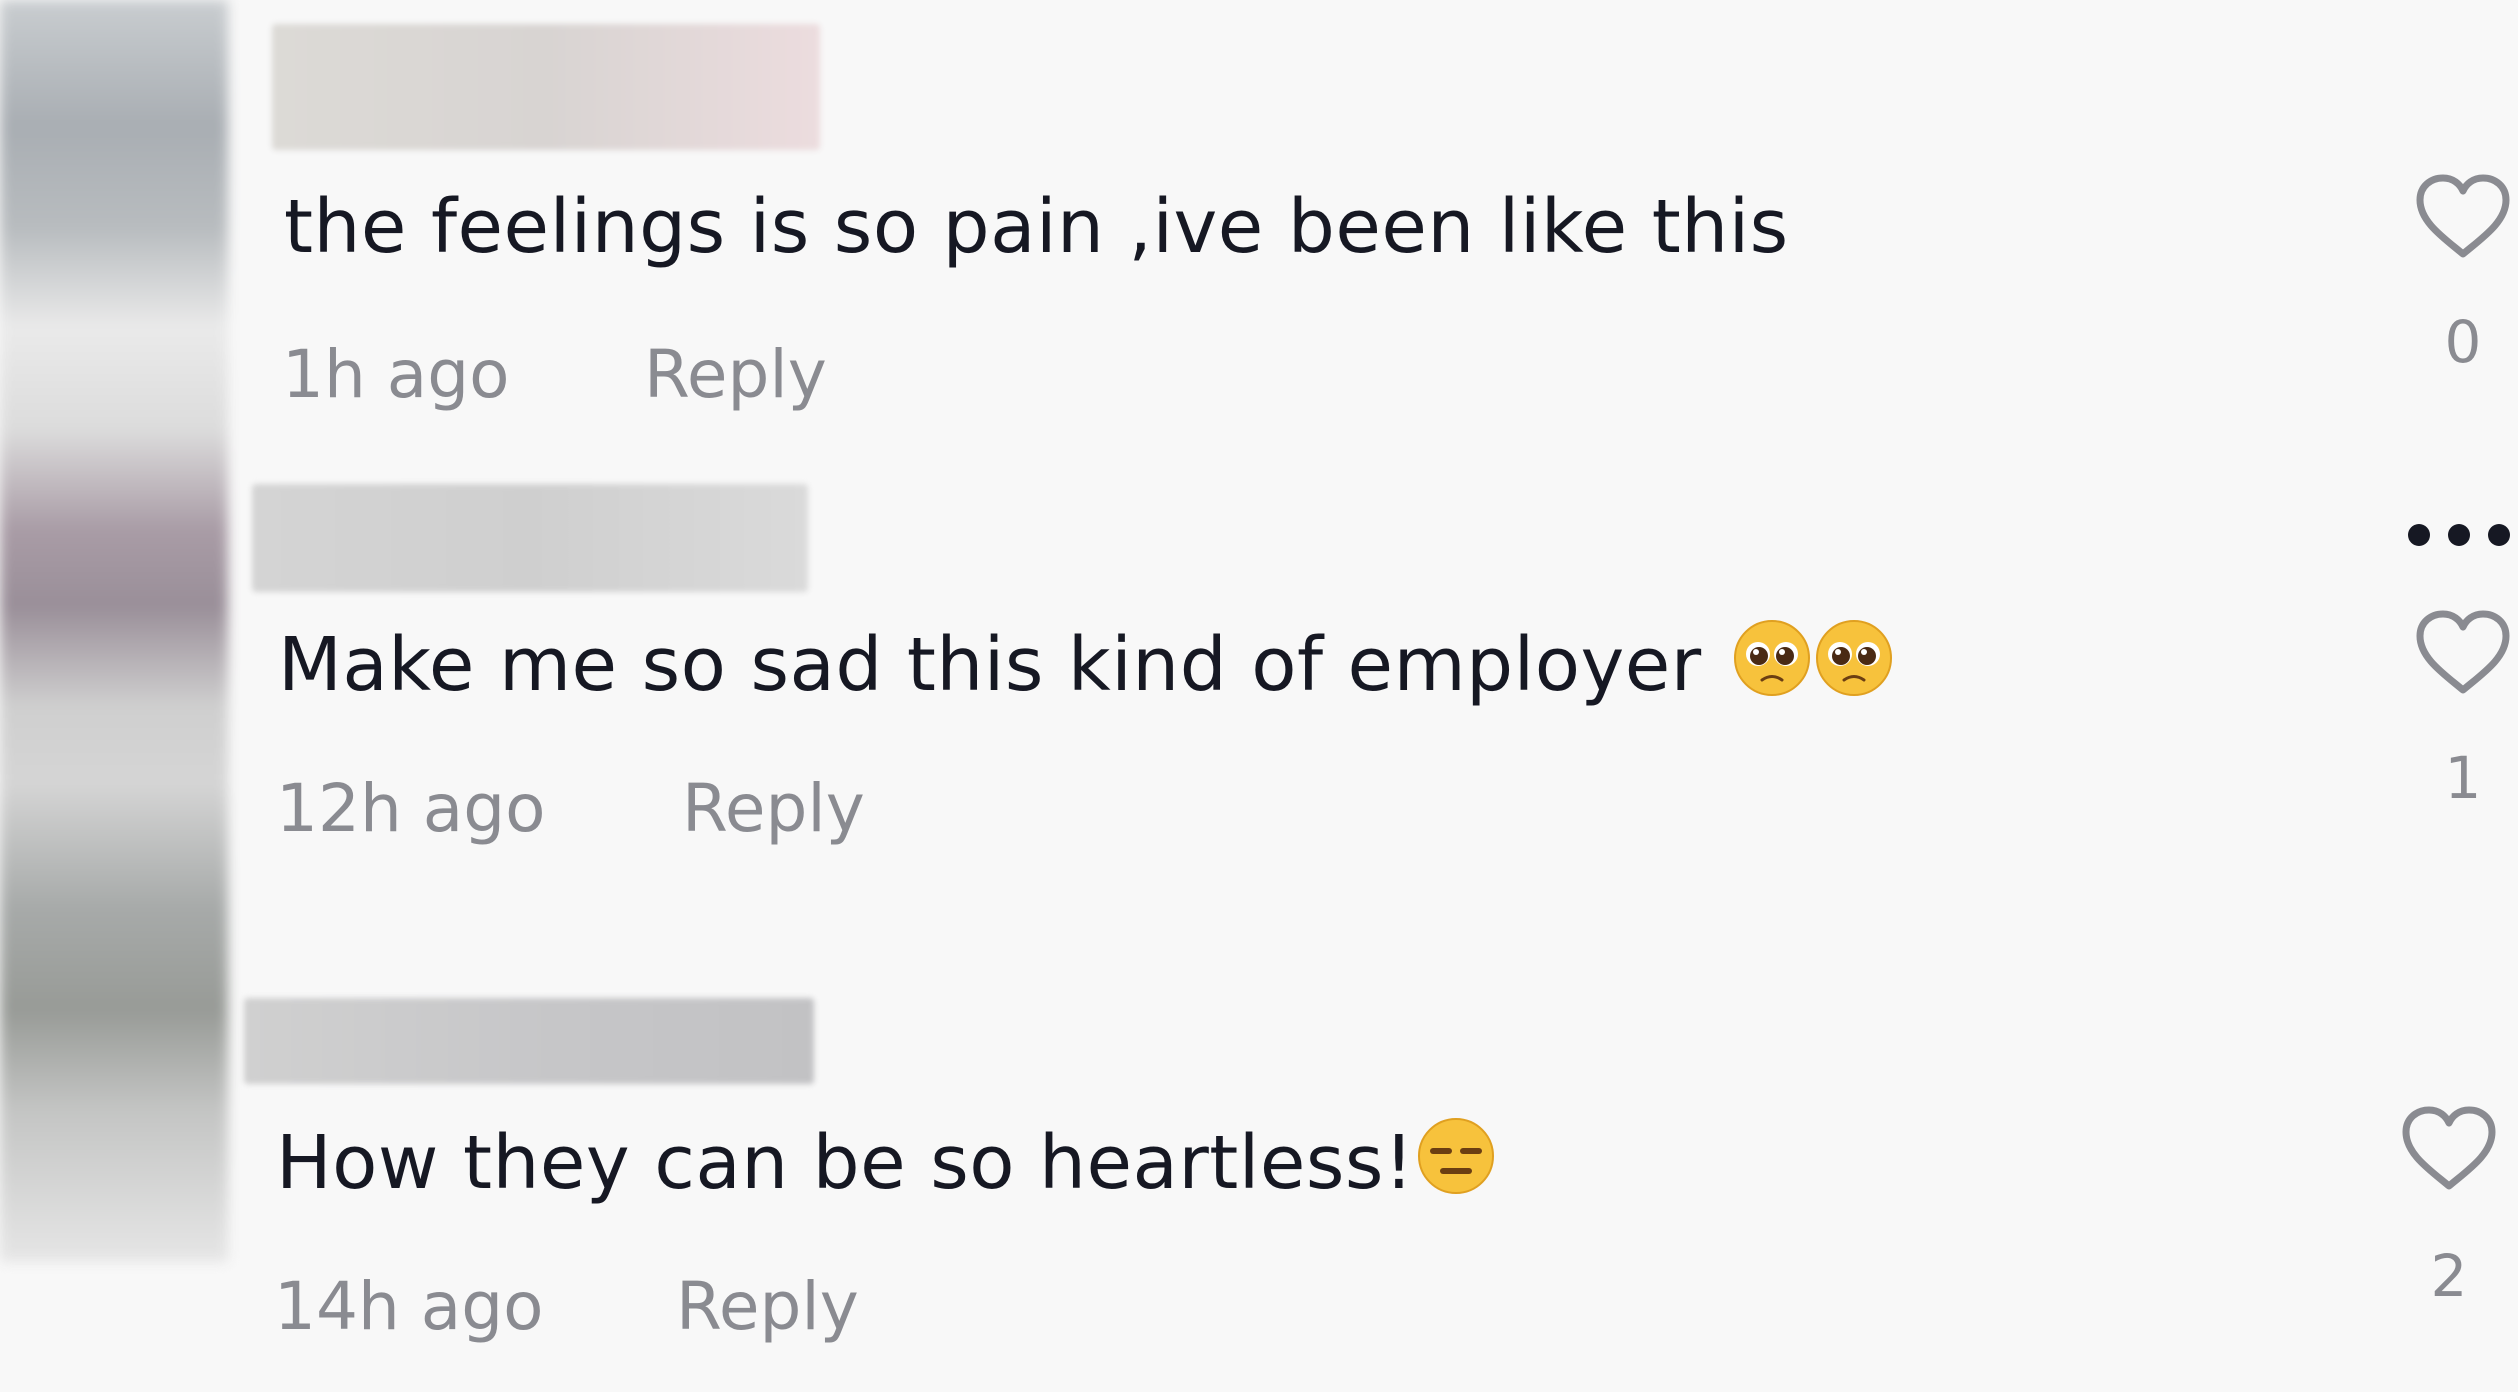  Describe the element at coordinates (990, 665) in the screenshot. I see `comment-text-body: Make me so sad this kind of employer` at that location.